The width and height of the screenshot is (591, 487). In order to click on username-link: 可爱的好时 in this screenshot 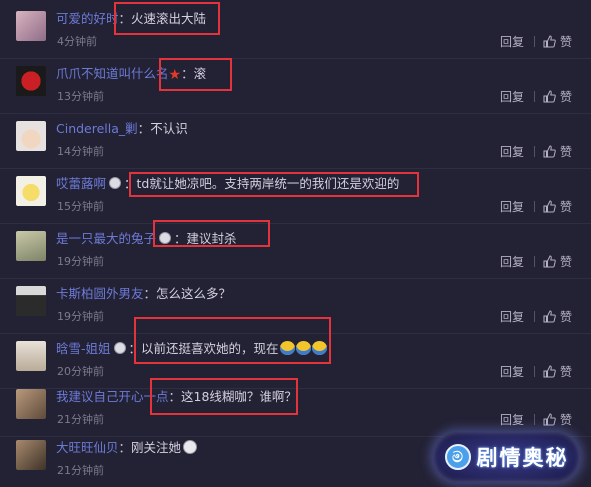, I will do `click(87, 18)`.